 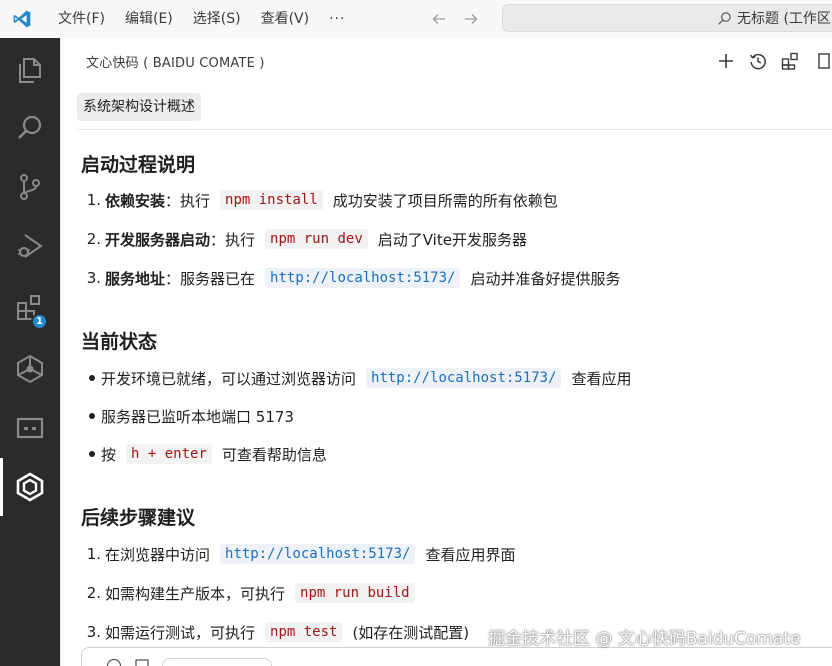 What do you see at coordinates (114, 662) in the screenshot?
I see `add-context-icon` at bounding box center [114, 662].